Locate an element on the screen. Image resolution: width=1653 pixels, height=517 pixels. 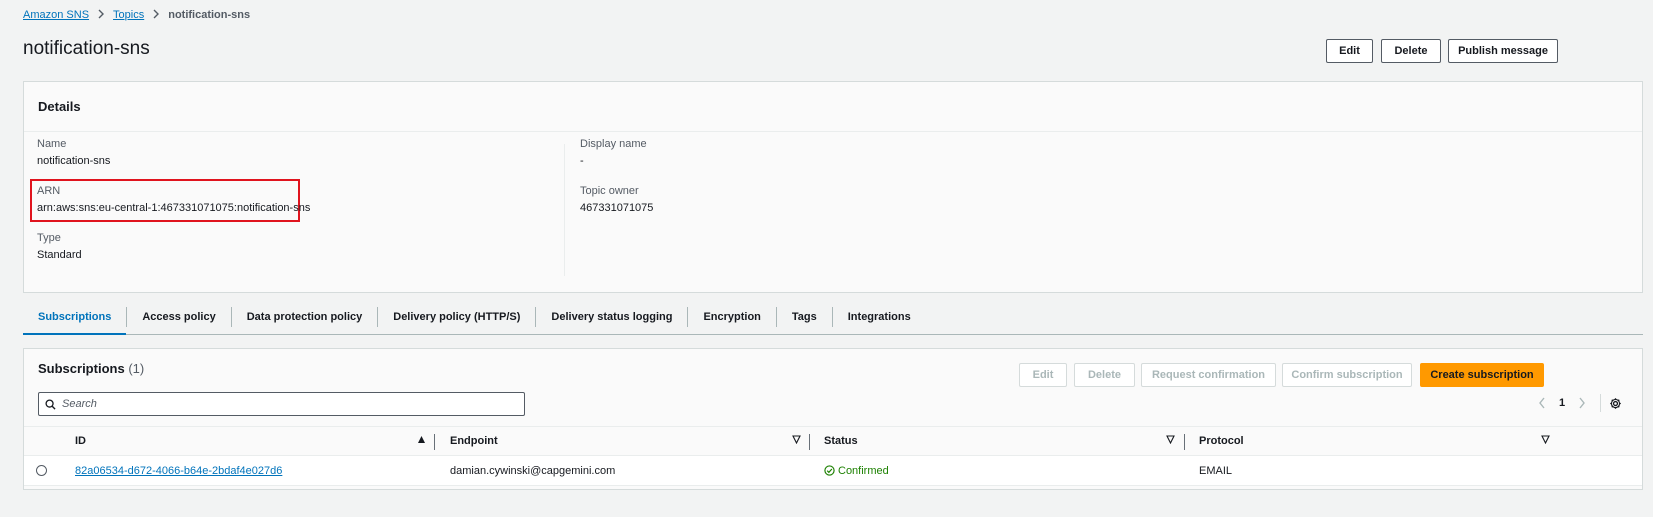
breadcrumb-topics: Topics is located at coordinates (128, 15).